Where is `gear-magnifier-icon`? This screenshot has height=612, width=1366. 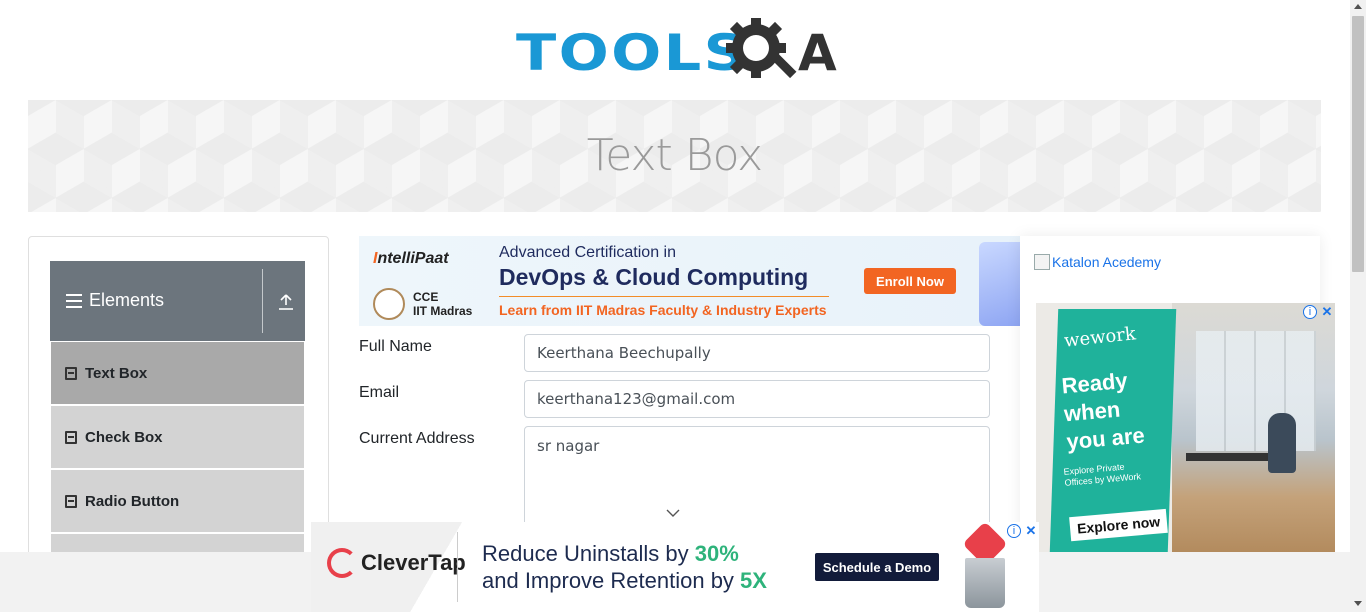
gear-magnifier-icon is located at coordinates (761, 48).